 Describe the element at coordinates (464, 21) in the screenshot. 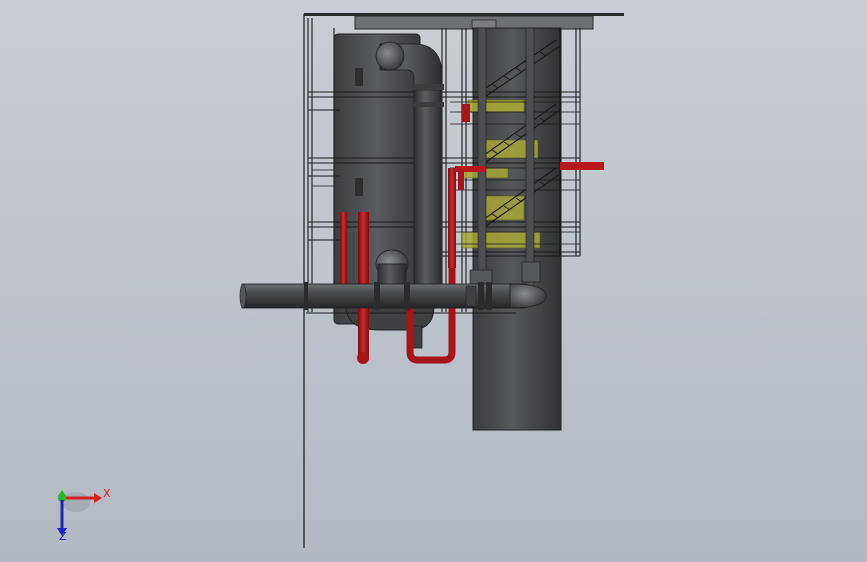

I see `roof-plate` at that location.